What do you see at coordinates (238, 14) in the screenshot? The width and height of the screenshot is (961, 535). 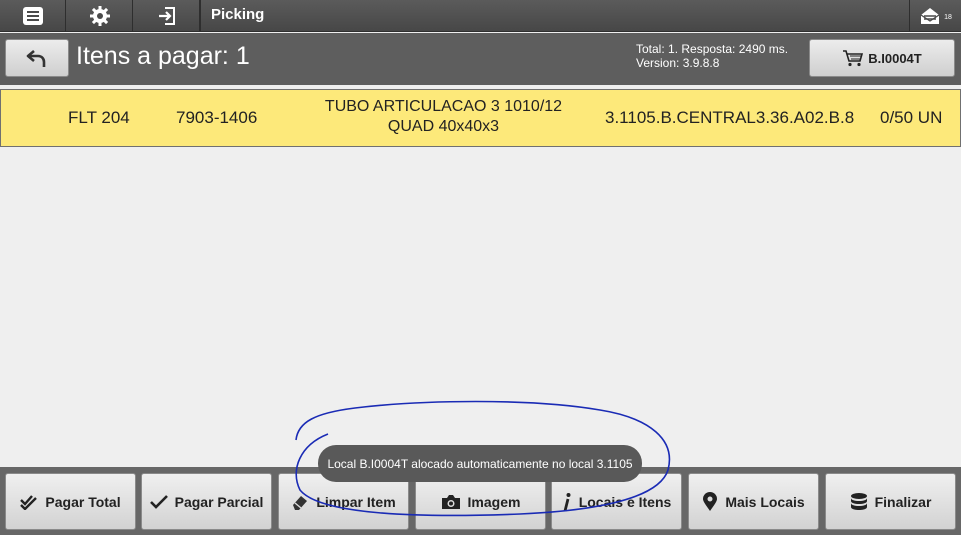 I see `screen-title: Picking` at bounding box center [238, 14].